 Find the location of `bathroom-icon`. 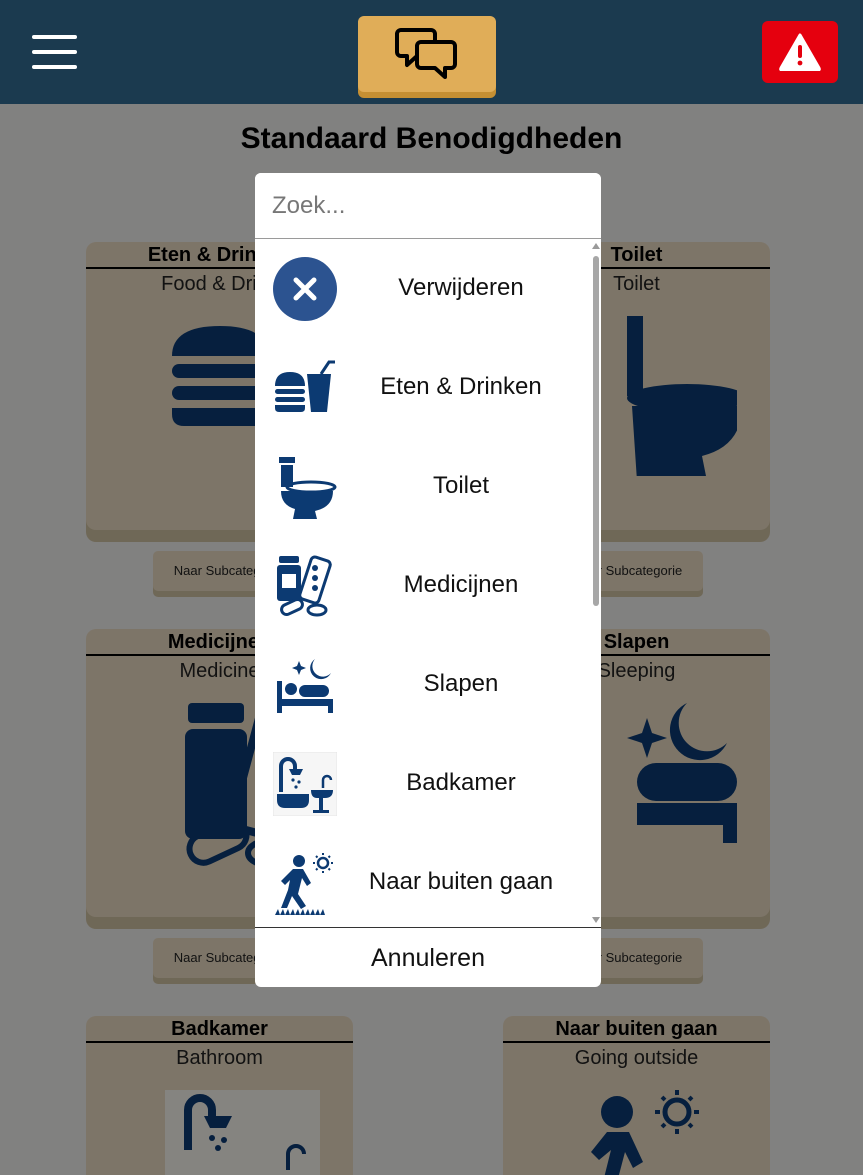

bathroom-icon is located at coordinates (305, 784).